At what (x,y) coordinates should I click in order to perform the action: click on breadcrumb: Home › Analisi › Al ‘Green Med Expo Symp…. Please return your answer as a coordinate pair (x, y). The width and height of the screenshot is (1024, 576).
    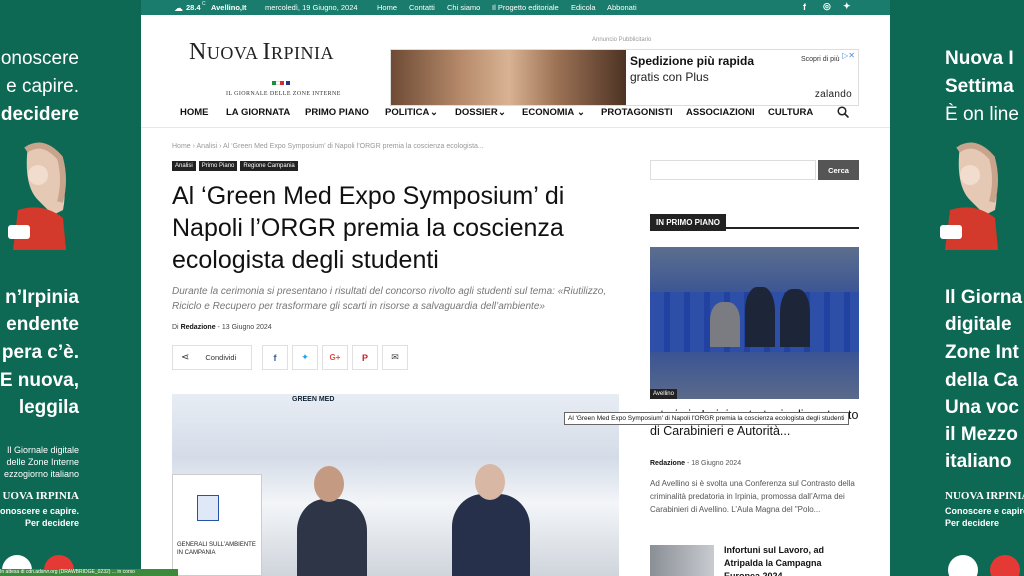
    Looking at the image, I should click on (328, 146).